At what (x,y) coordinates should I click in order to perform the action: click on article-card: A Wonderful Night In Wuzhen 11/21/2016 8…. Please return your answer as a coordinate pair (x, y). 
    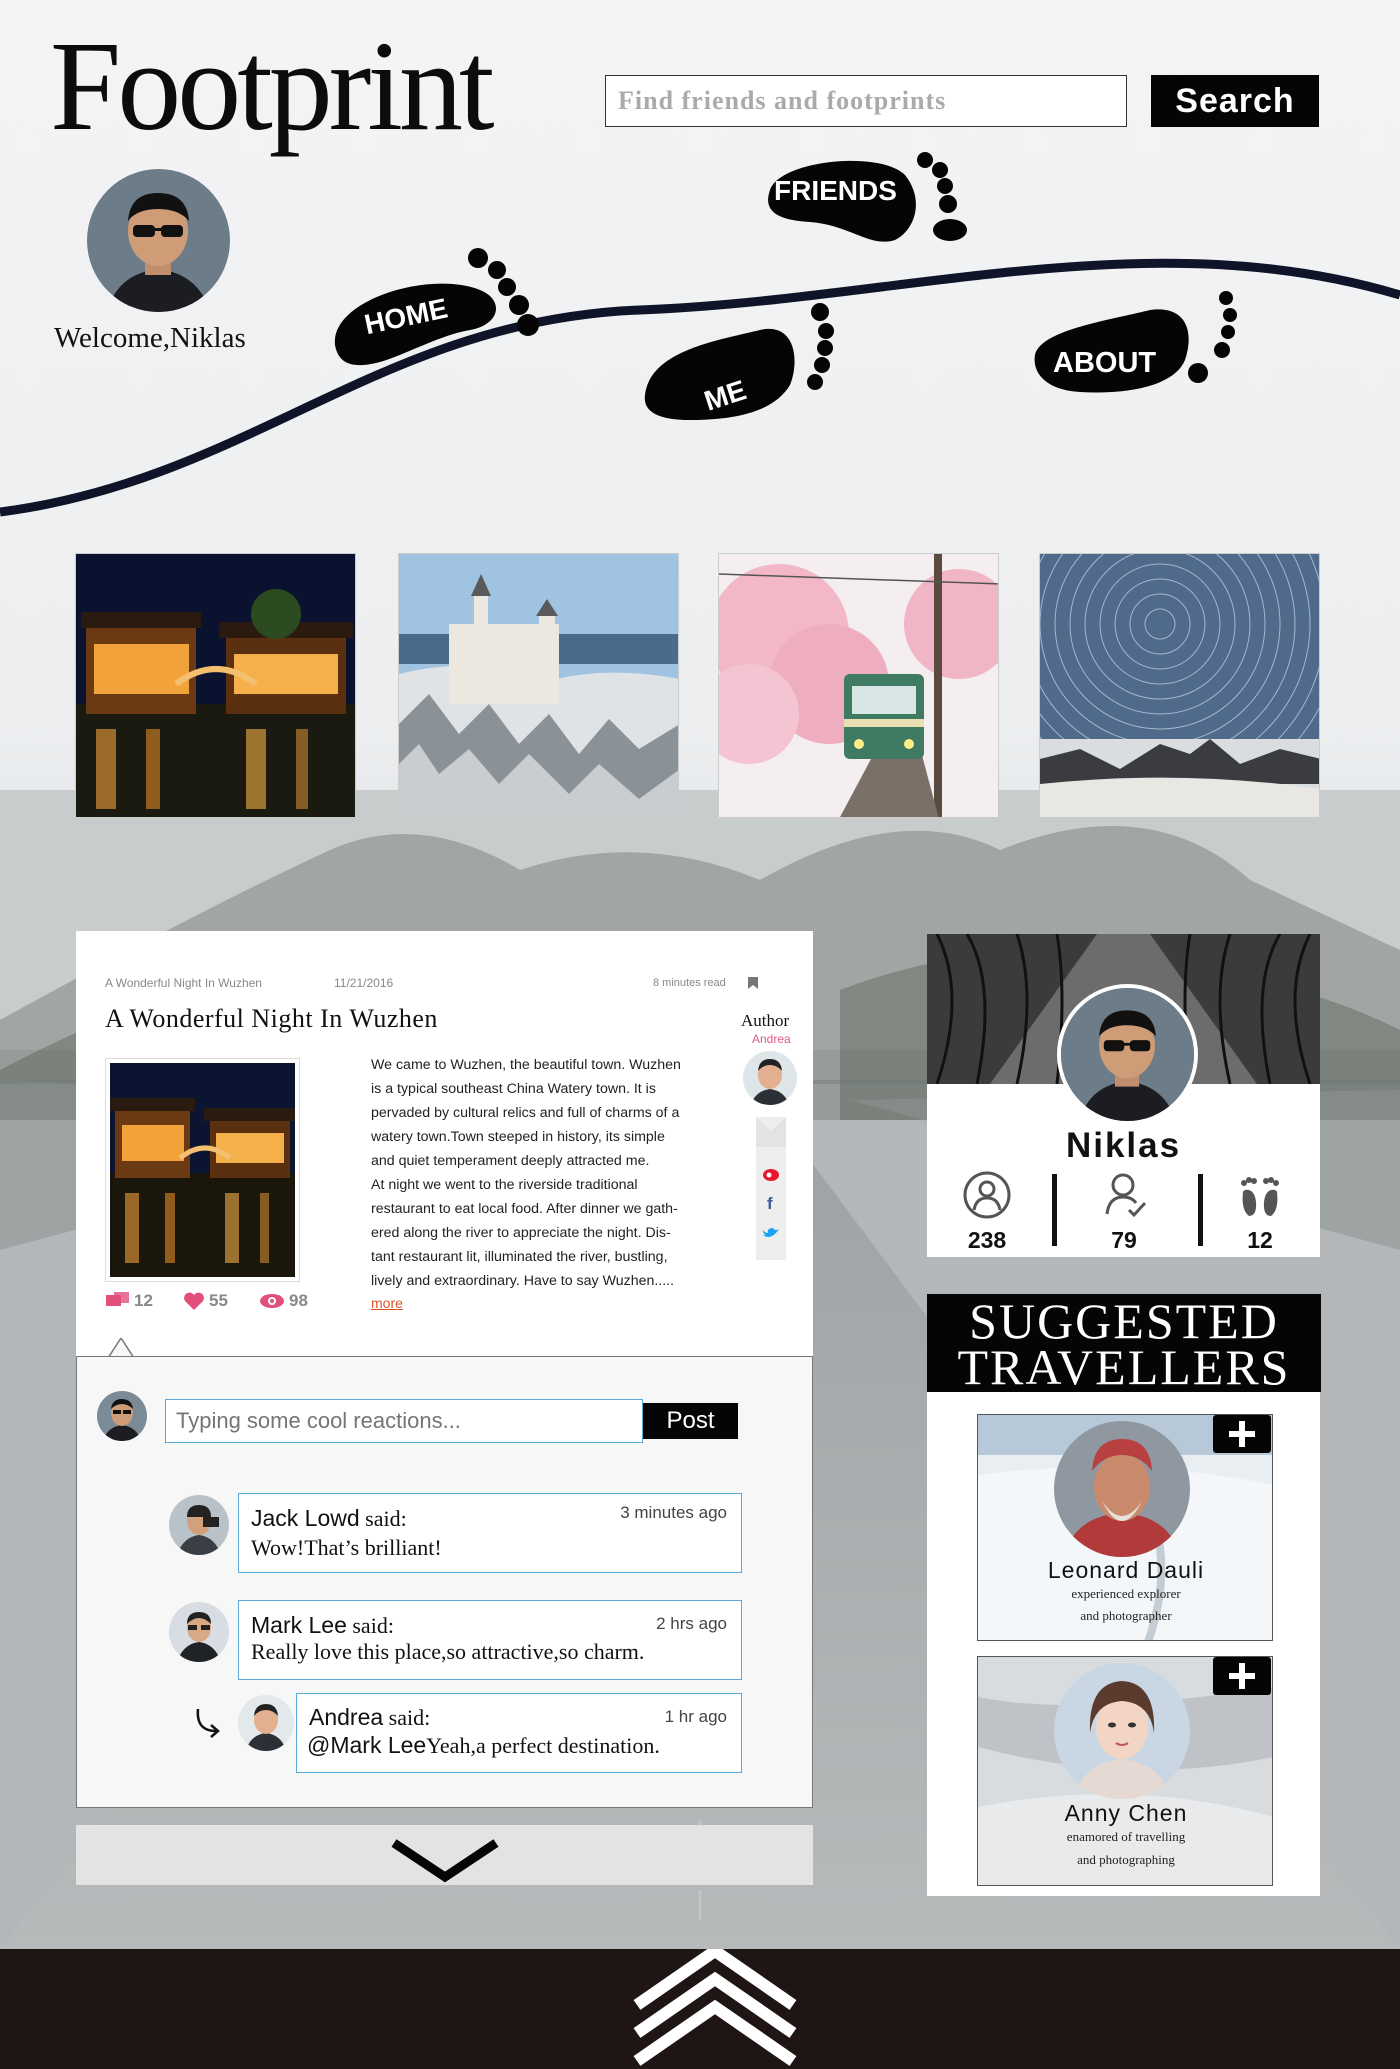
    Looking at the image, I should click on (444, 1143).